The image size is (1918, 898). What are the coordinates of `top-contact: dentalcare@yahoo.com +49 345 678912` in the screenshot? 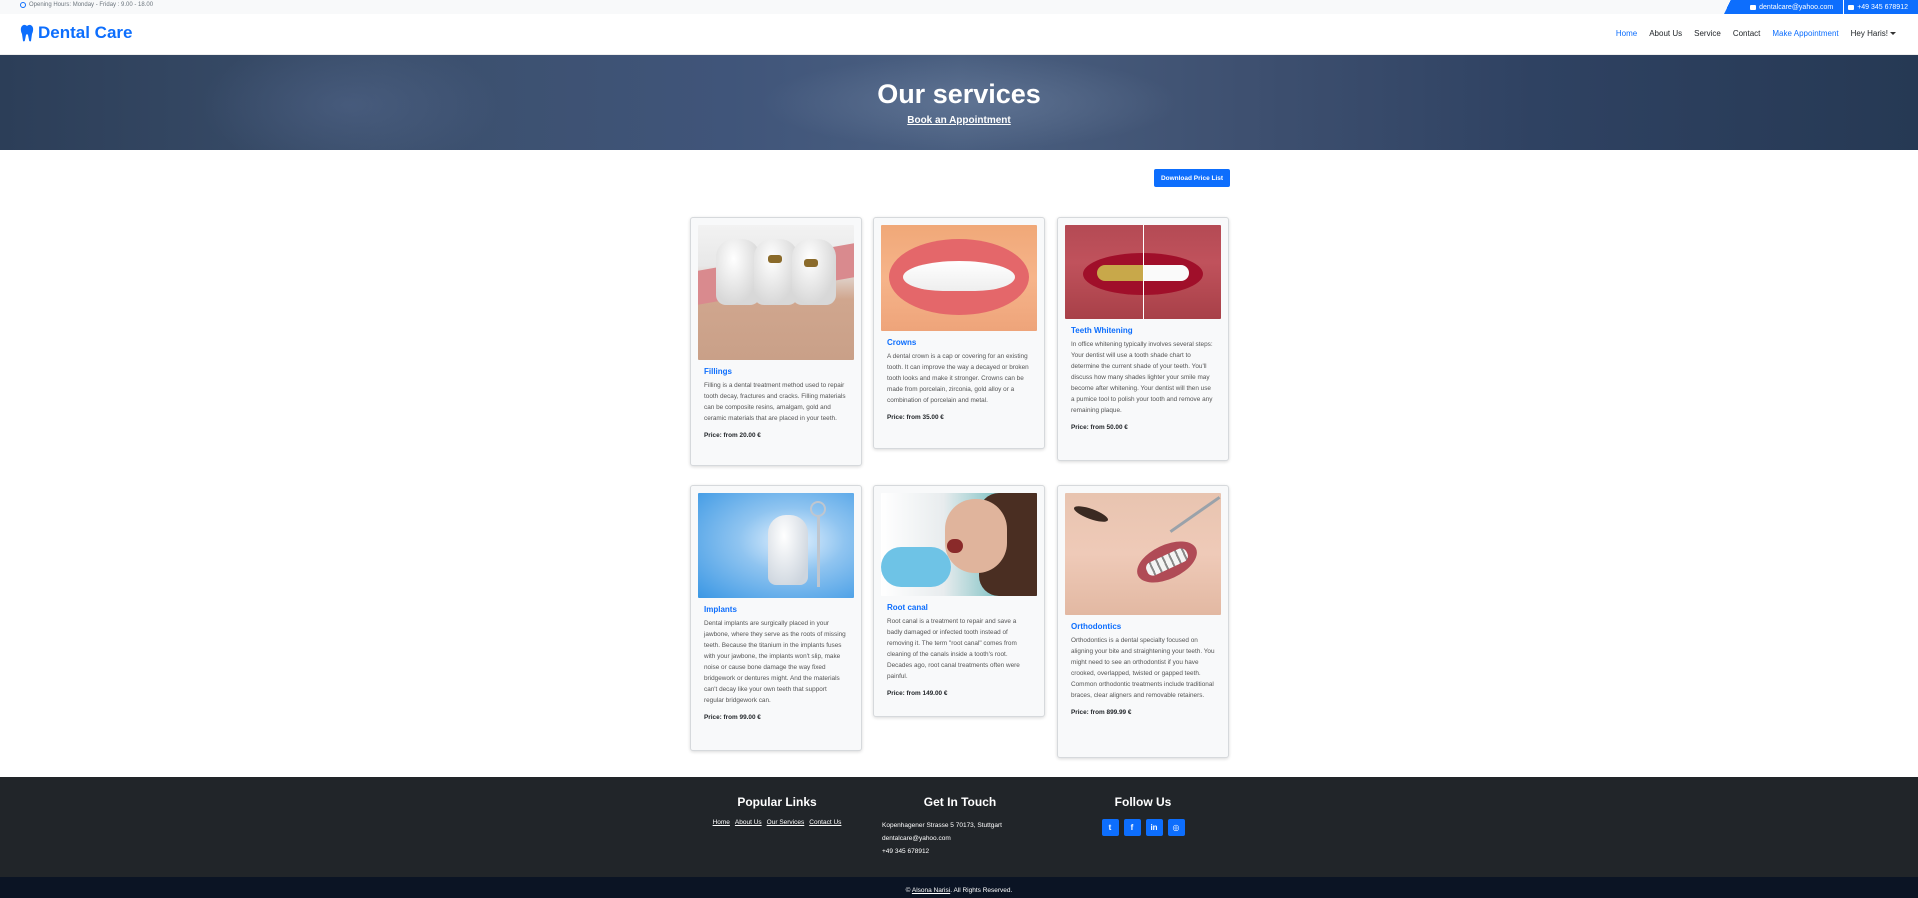 It's located at (1817, 7).